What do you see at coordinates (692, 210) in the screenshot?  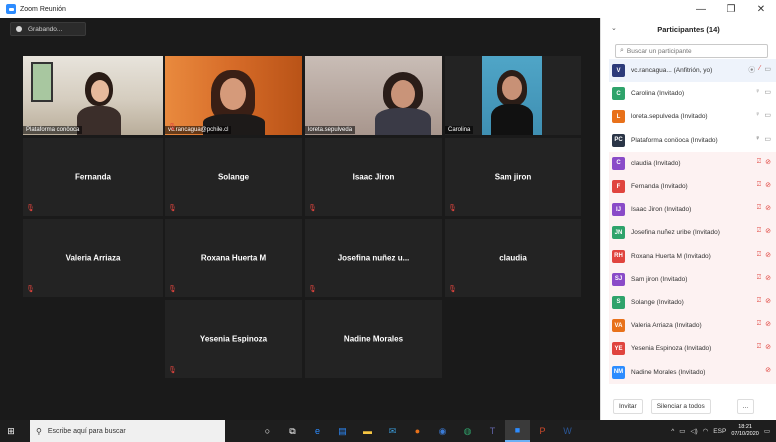 I see `participant-row: IJ Isaac Jiron (Invitado) ⍁ ⊘` at bounding box center [692, 210].